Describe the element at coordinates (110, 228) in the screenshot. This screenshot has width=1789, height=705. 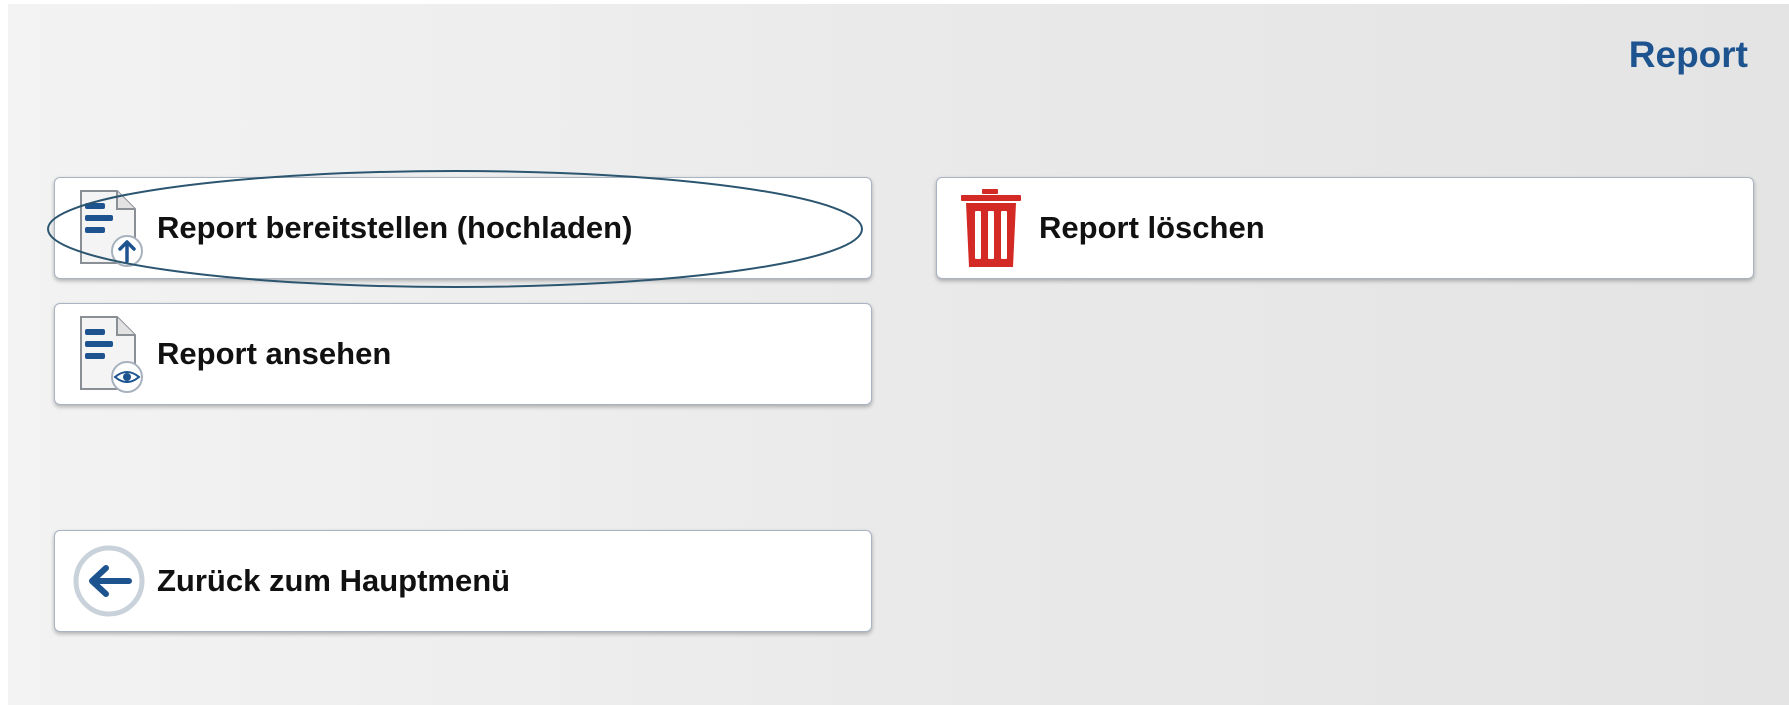
I see `document-upload-icon` at that location.